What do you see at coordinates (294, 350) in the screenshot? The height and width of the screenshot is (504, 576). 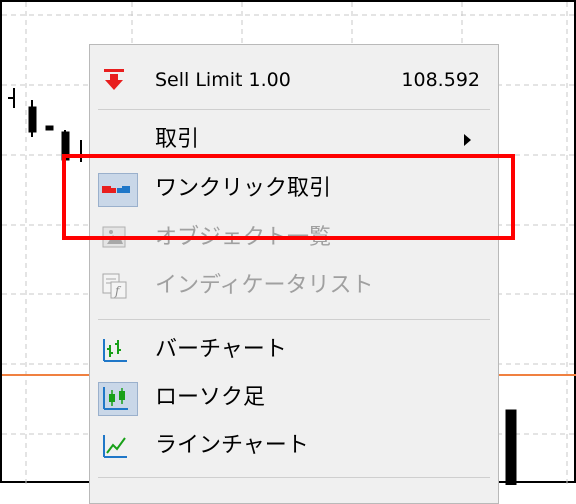 I see `menu-item-bar-chart: バーチャート` at bounding box center [294, 350].